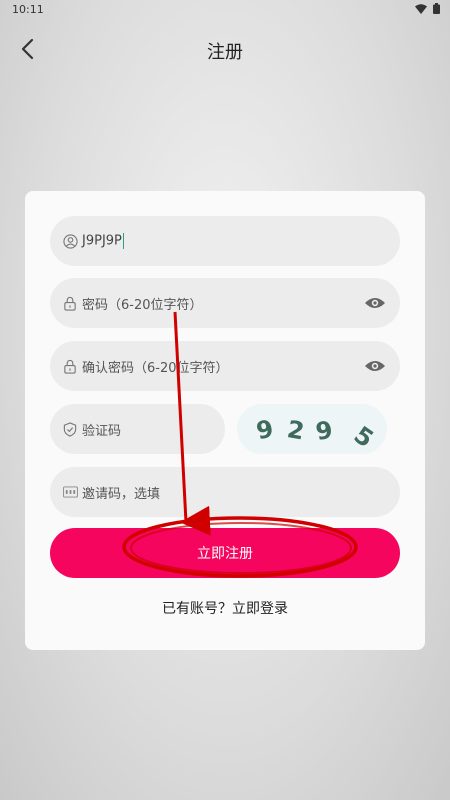 This screenshot has width=450, height=800. What do you see at coordinates (121, 494) in the screenshot?
I see `invite-code-placeholder: 邀请码，选填` at bounding box center [121, 494].